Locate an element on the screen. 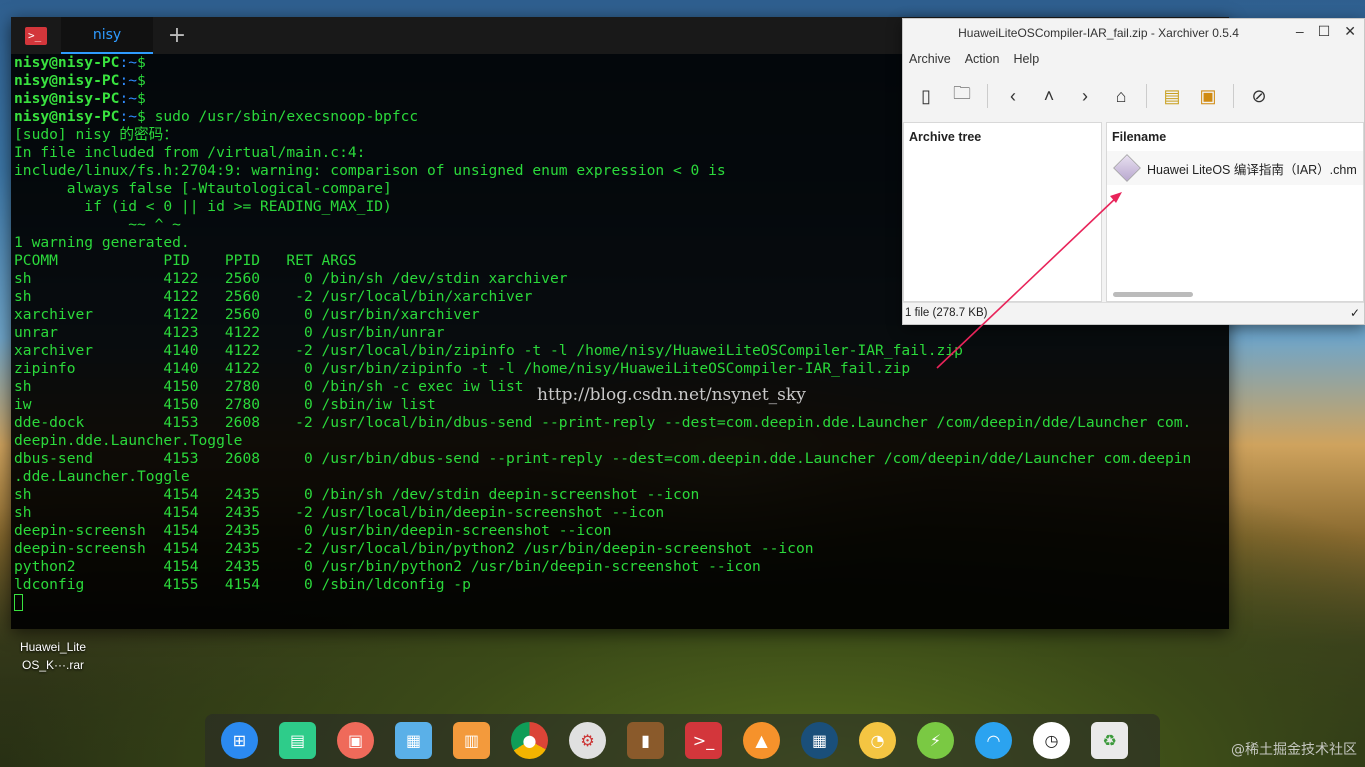 This screenshot has height=767, width=1365. chrome-icon: ● is located at coordinates (529, 740).